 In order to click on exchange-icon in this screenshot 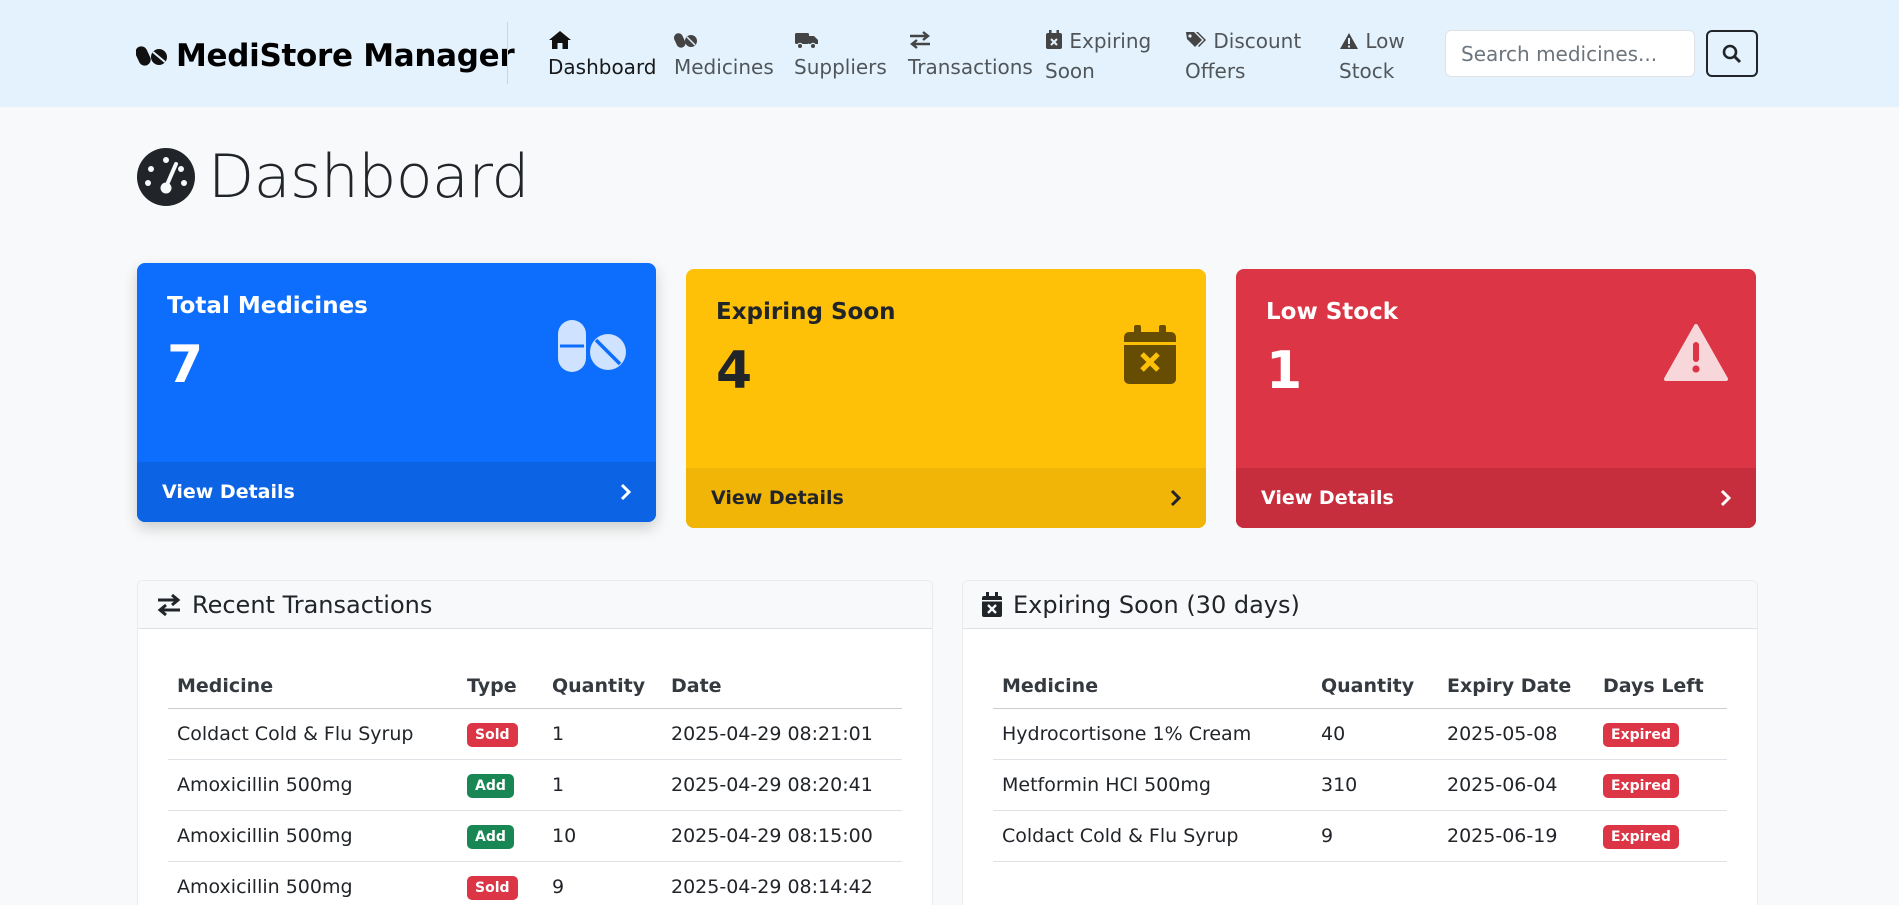, I will do `click(169, 604)`.